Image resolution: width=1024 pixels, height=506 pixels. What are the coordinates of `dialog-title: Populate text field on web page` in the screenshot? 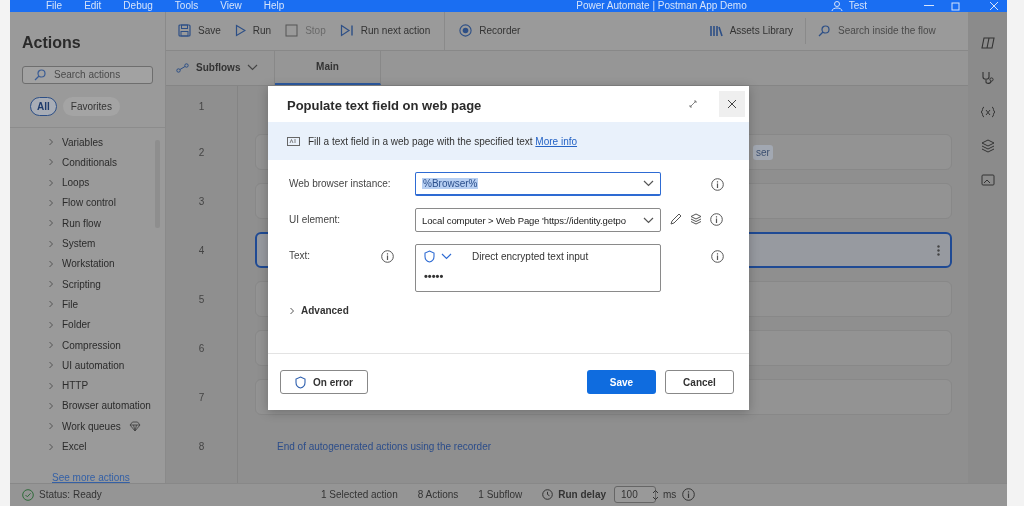 It's located at (385, 104).